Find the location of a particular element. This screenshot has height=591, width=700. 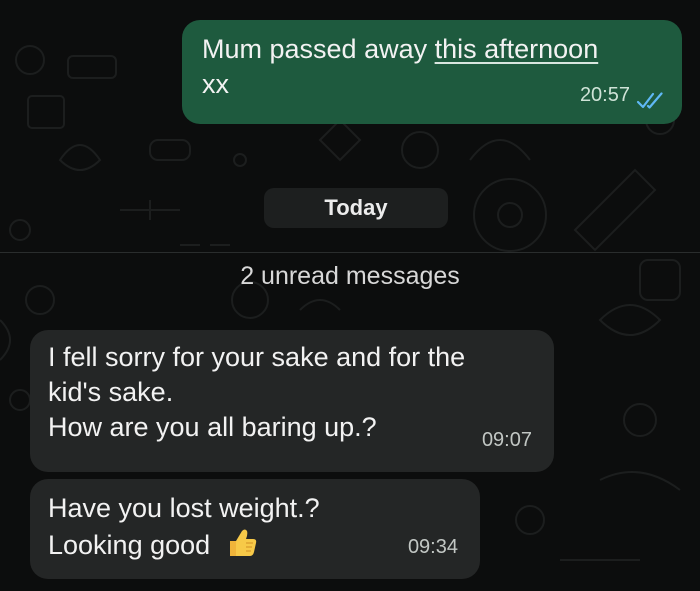

message-text-line: How are you all baring up.? is located at coordinates (212, 427).